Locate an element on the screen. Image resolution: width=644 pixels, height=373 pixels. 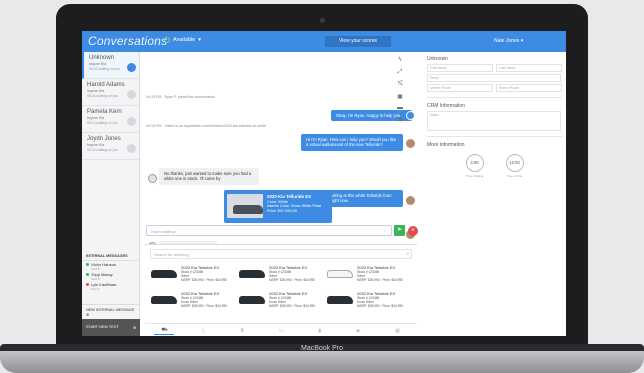
document-icon: ▯ is located at coordinates (203, 330).